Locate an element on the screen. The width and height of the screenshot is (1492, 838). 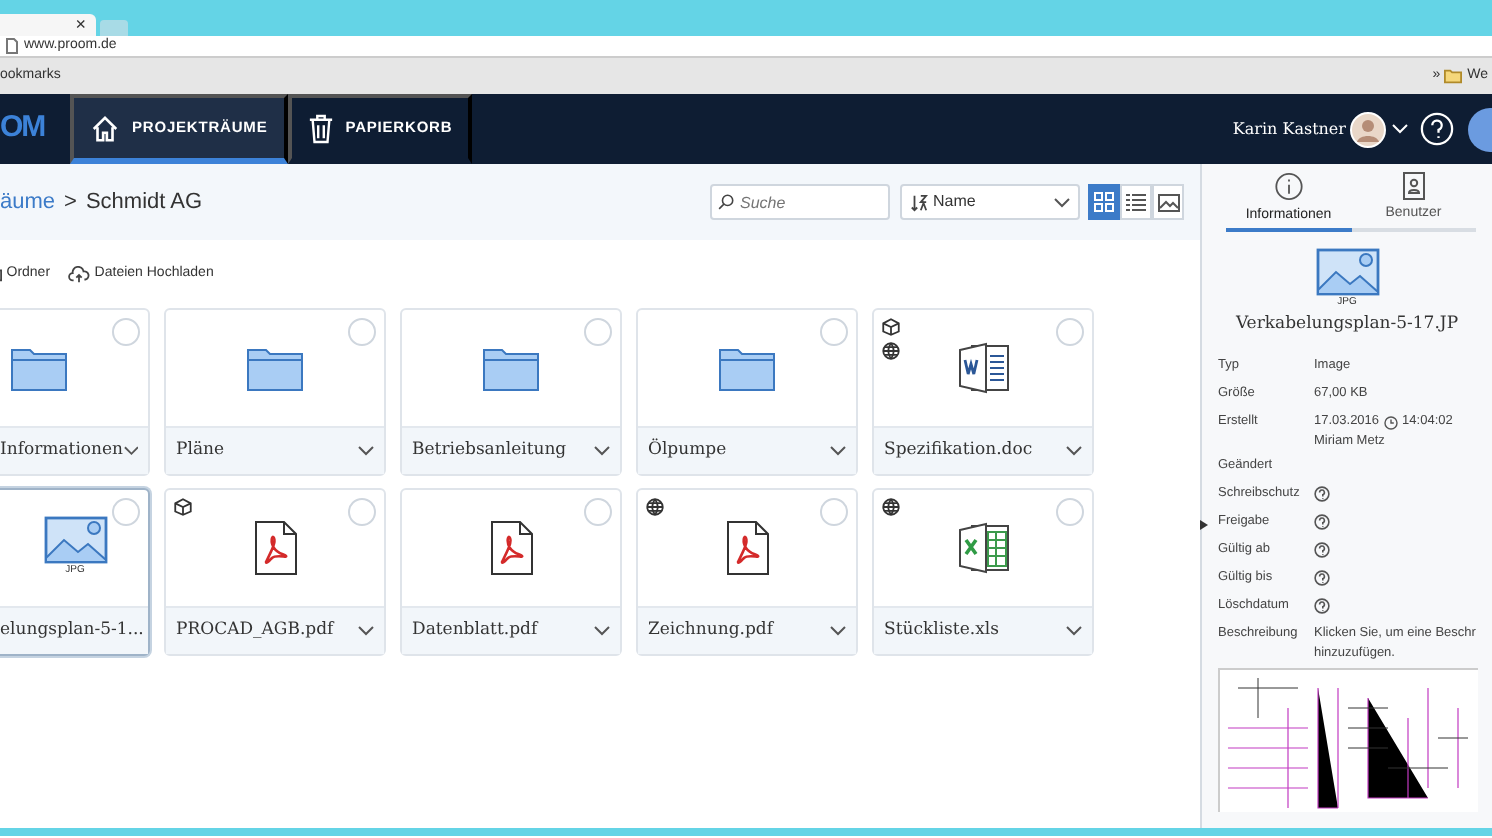
file-name: Informationen is located at coordinates (62, 451).